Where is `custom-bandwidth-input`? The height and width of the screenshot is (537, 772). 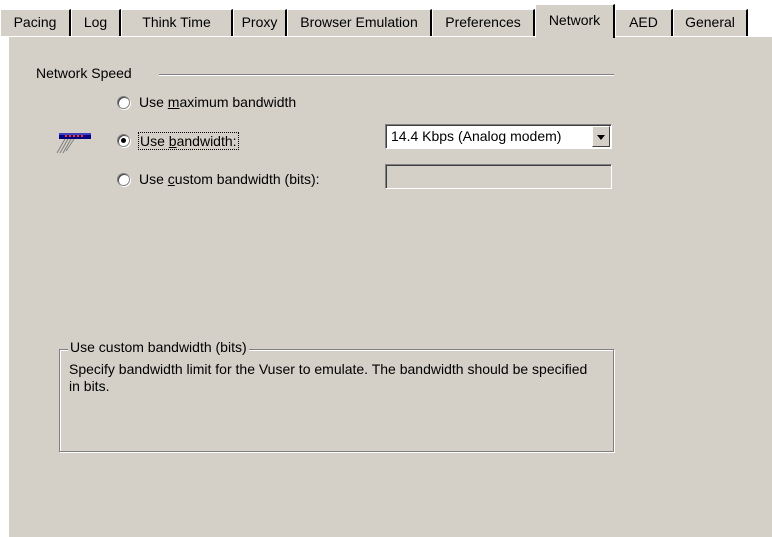 custom-bandwidth-input is located at coordinates (498, 176).